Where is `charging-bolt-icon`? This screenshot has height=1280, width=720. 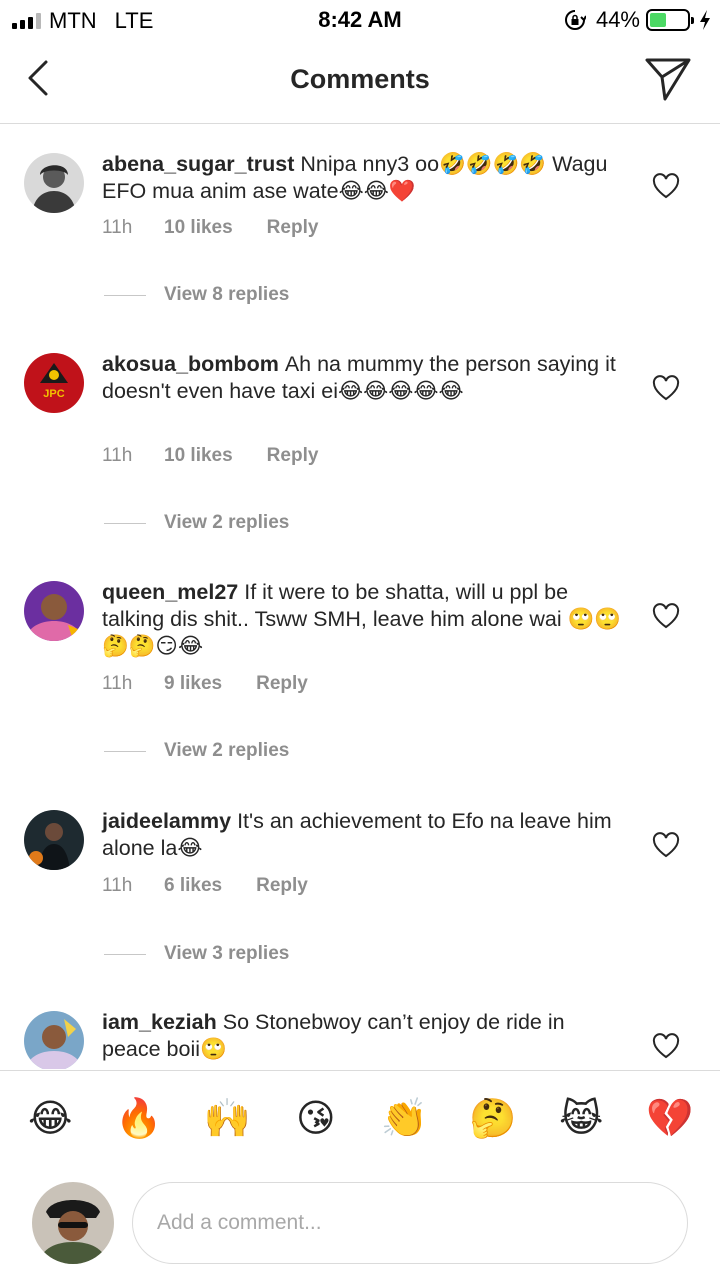 charging-bolt-icon is located at coordinates (705, 20).